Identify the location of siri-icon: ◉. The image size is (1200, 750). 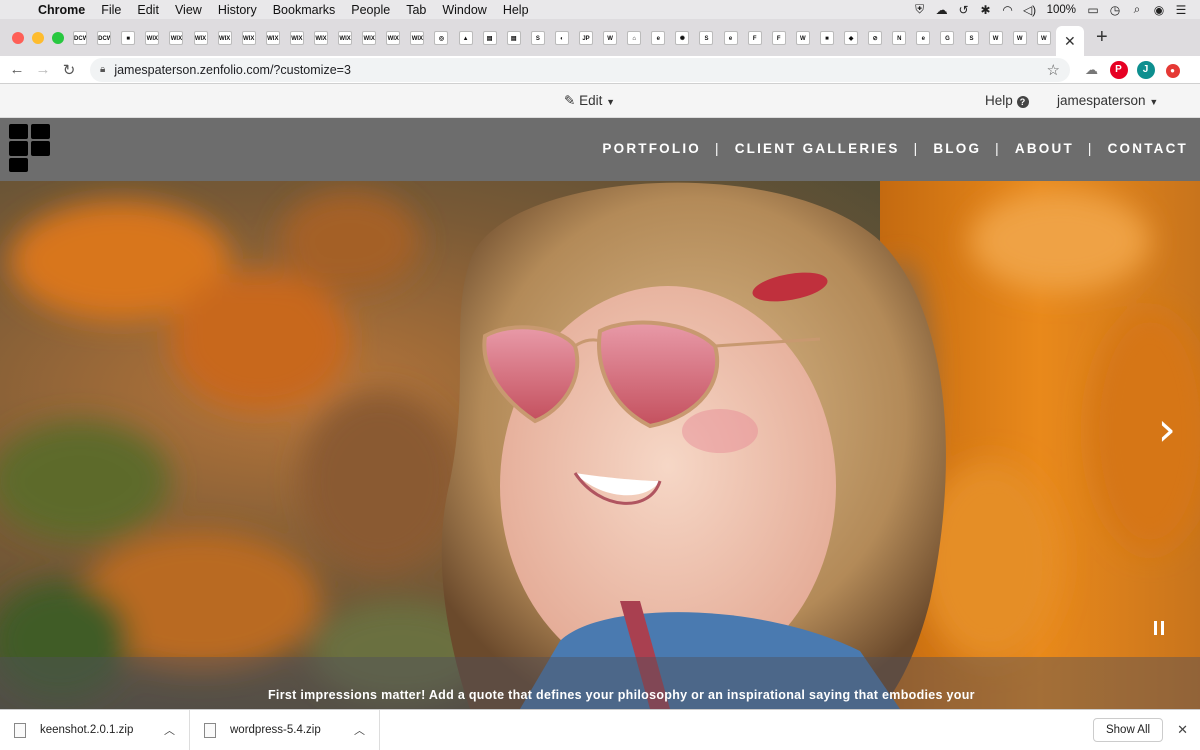
(1159, 10).